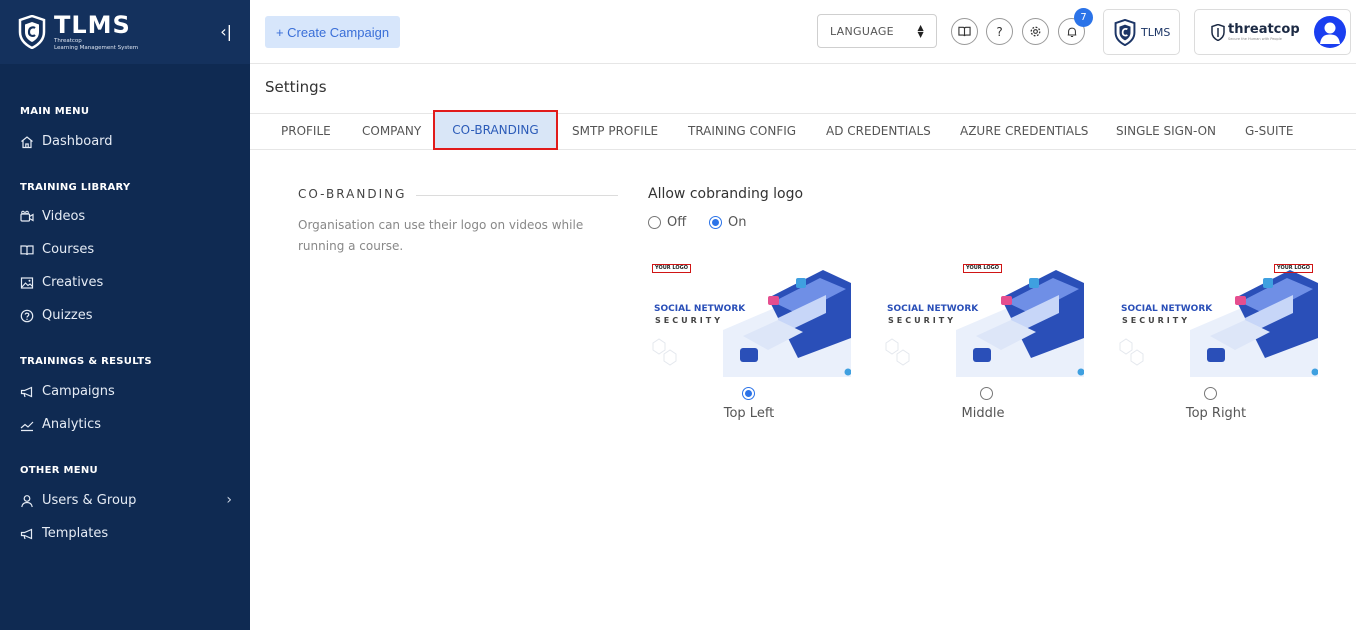 This screenshot has width=1356, height=630. What do you see at coordinates (1024, 131) in the screenshot?
I see `tab-azure-credentials: AZURE CREDENTIALS` at bounding box center [1024, 131].